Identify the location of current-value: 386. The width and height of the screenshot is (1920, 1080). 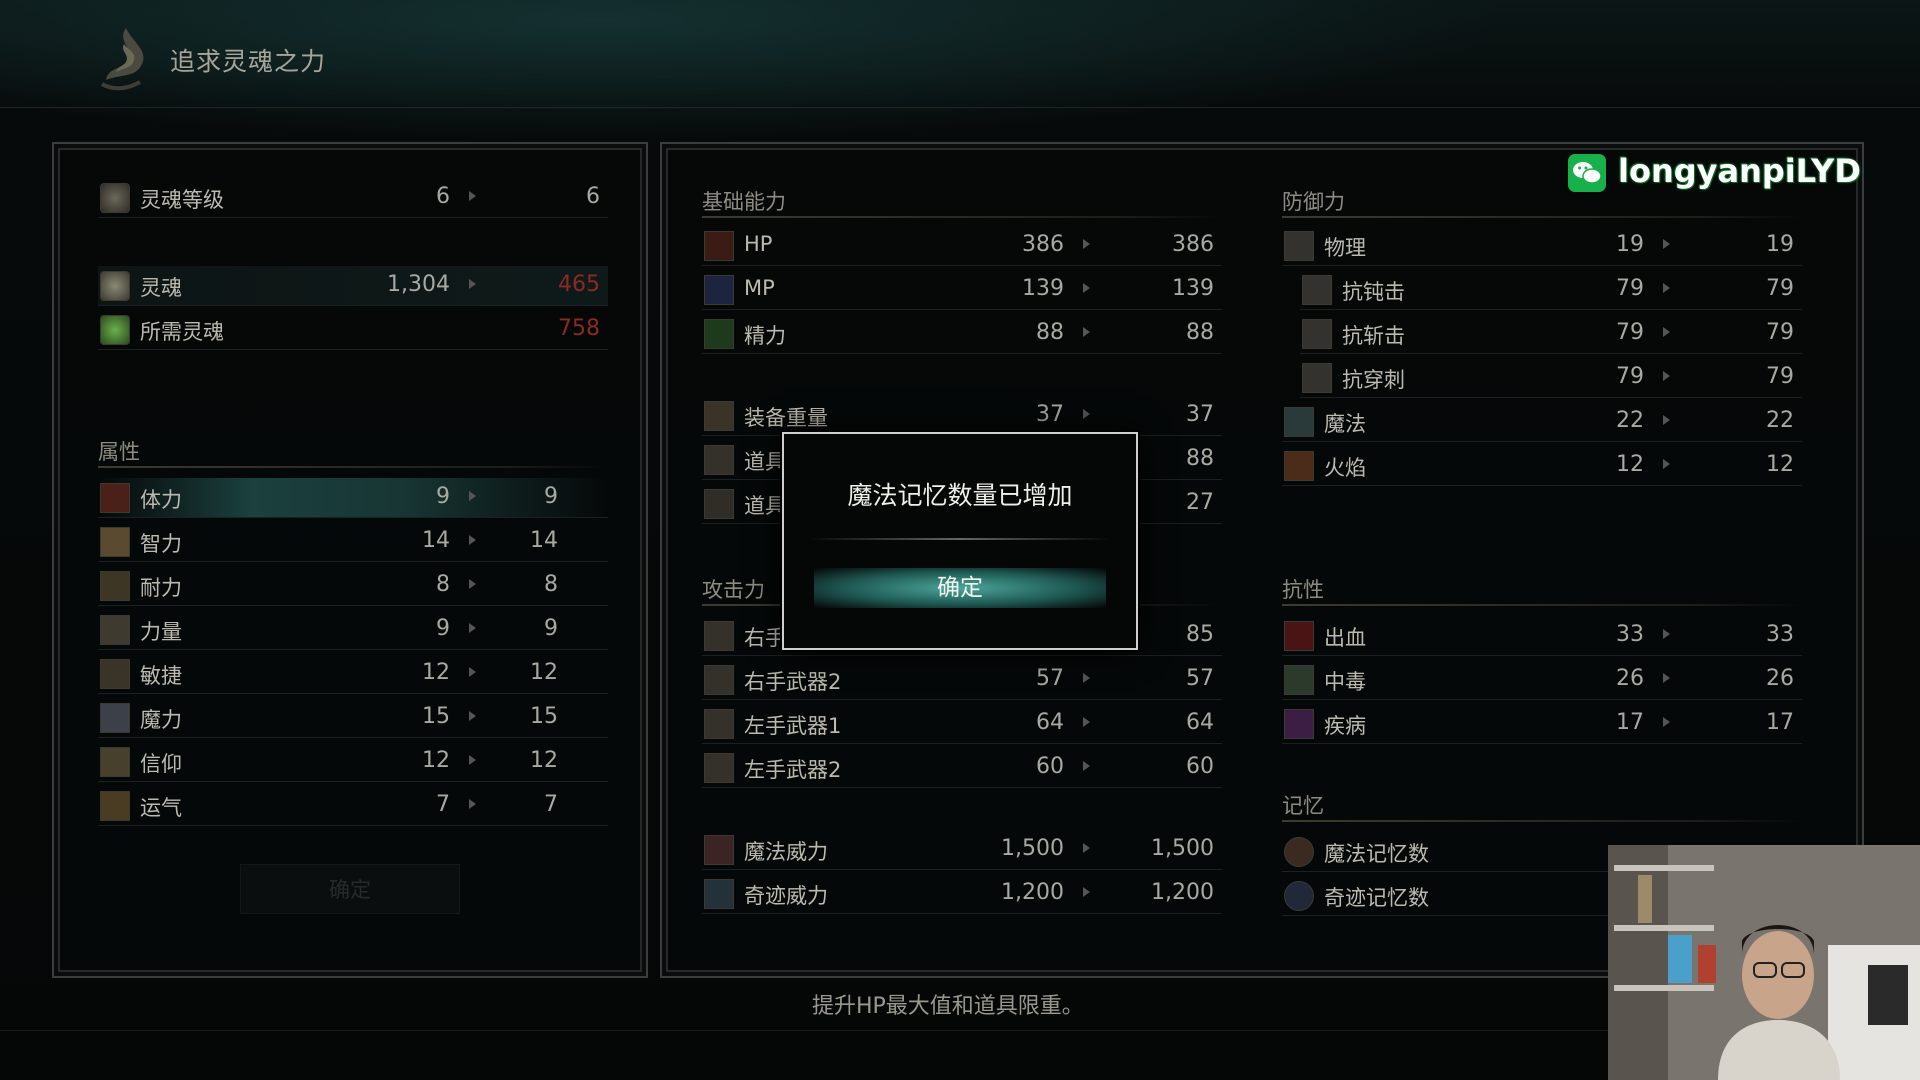
(1043, 244).